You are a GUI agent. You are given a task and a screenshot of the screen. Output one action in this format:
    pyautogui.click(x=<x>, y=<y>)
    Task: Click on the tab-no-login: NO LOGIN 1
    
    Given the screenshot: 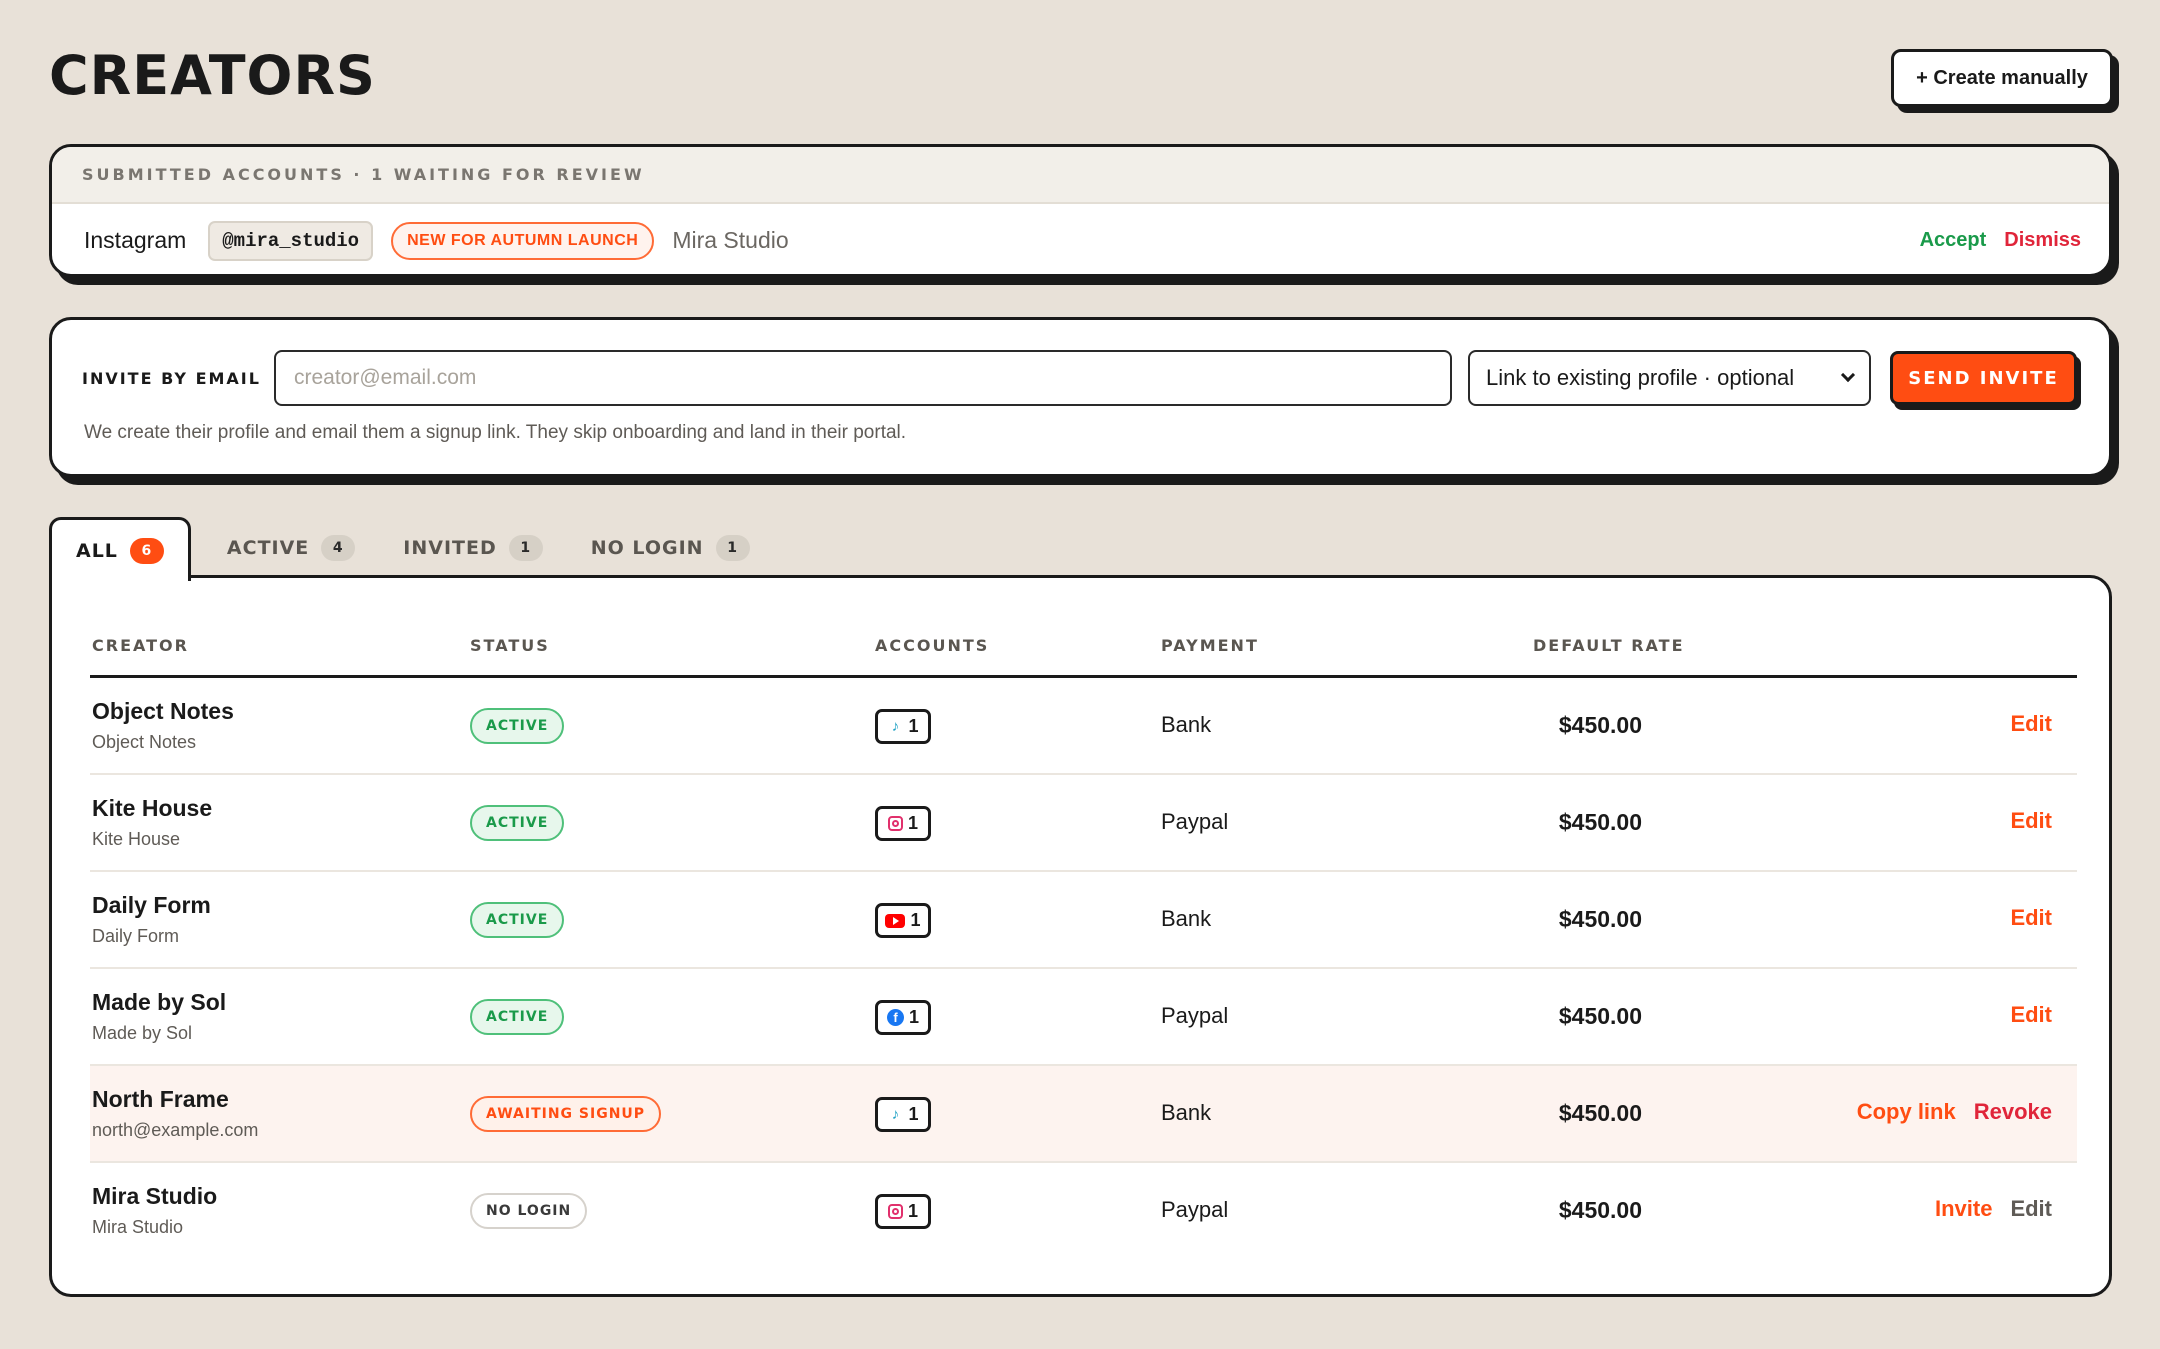 What is the action you would take?
    pyautogui.click(x=670, y=547)
    